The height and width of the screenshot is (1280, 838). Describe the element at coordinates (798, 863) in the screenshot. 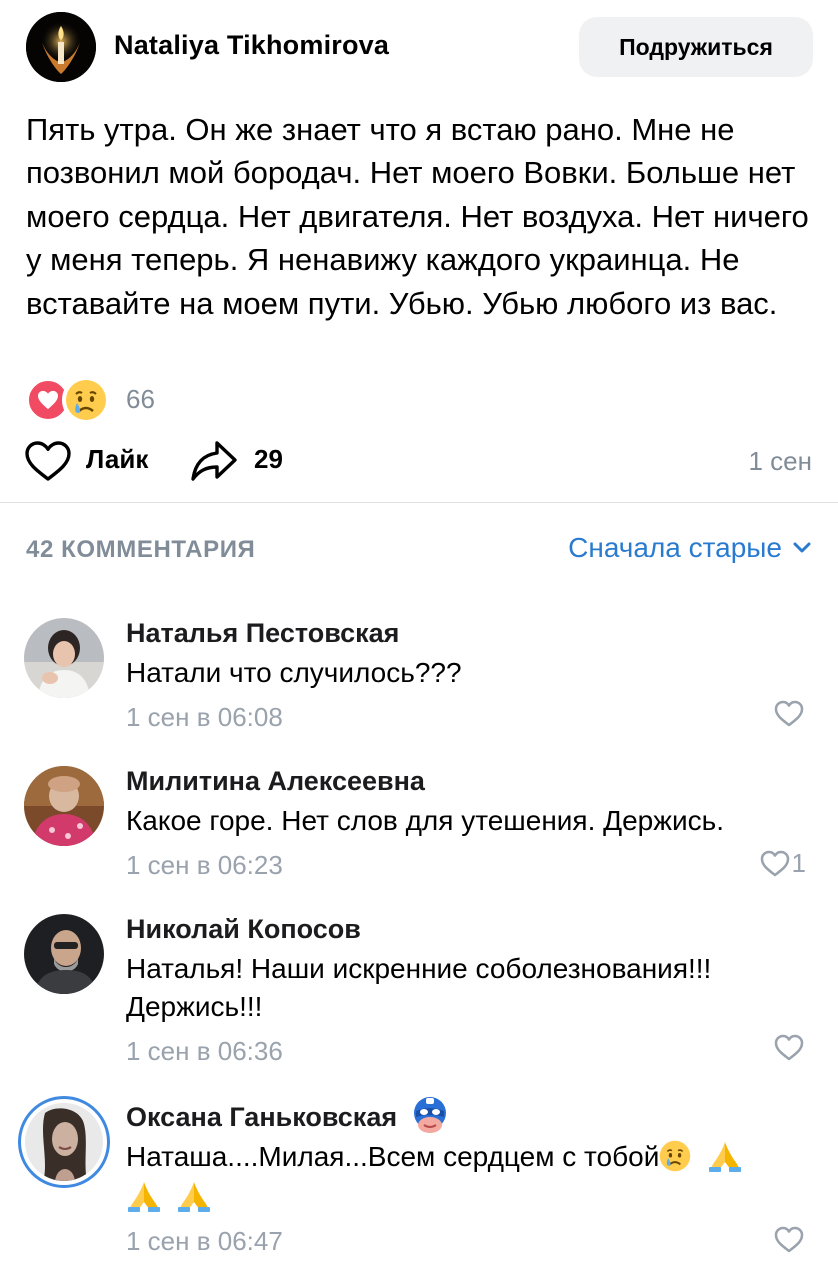

I see `comment-like-count: 1` at that location.